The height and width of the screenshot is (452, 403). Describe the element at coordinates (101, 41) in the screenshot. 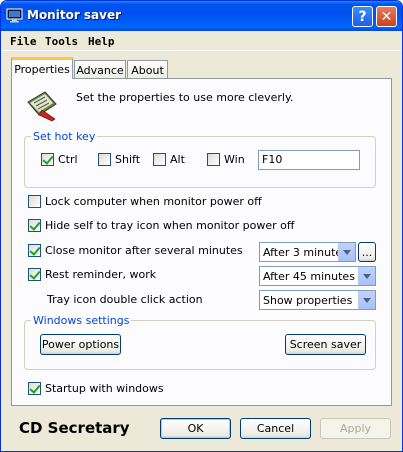

I see `menu-help: Help` at that location.